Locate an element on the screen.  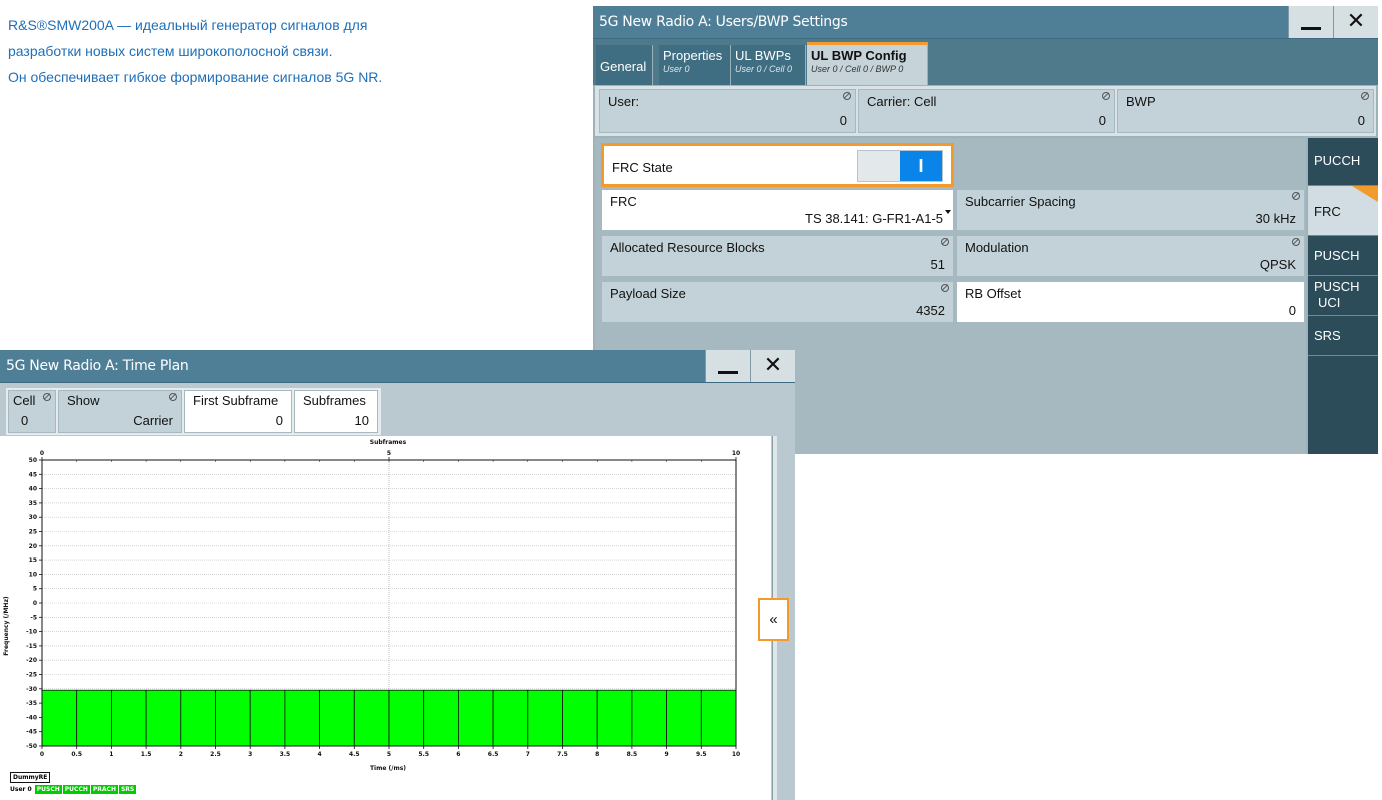
side-tab-pusch-uci: PUSCH UCI is located at coordinates (1343, 296).